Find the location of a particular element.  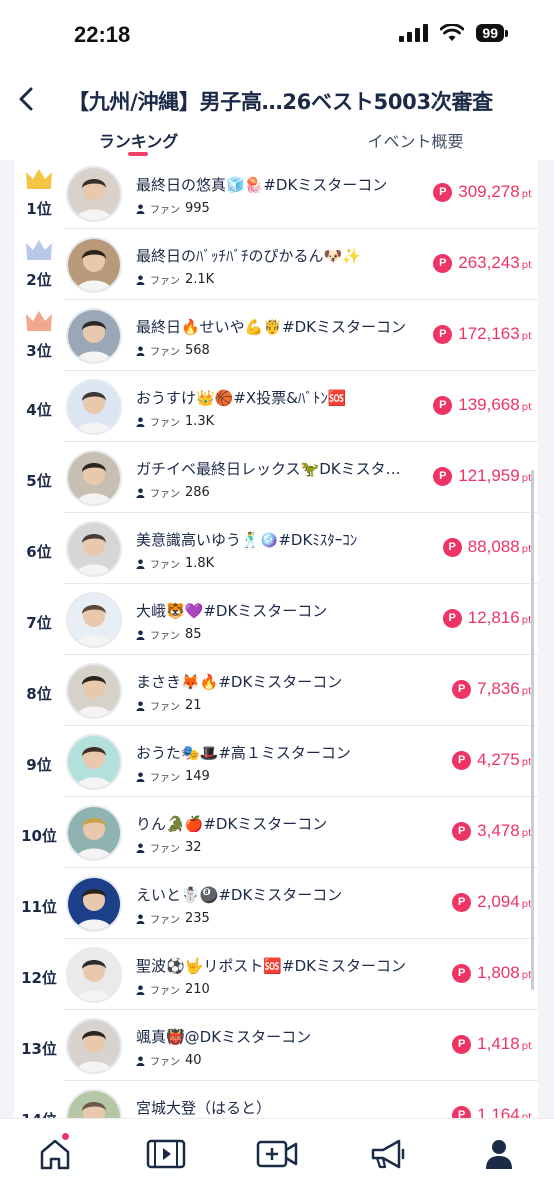

fan-count-value: 1.8K is located at coordinates (200, 563).